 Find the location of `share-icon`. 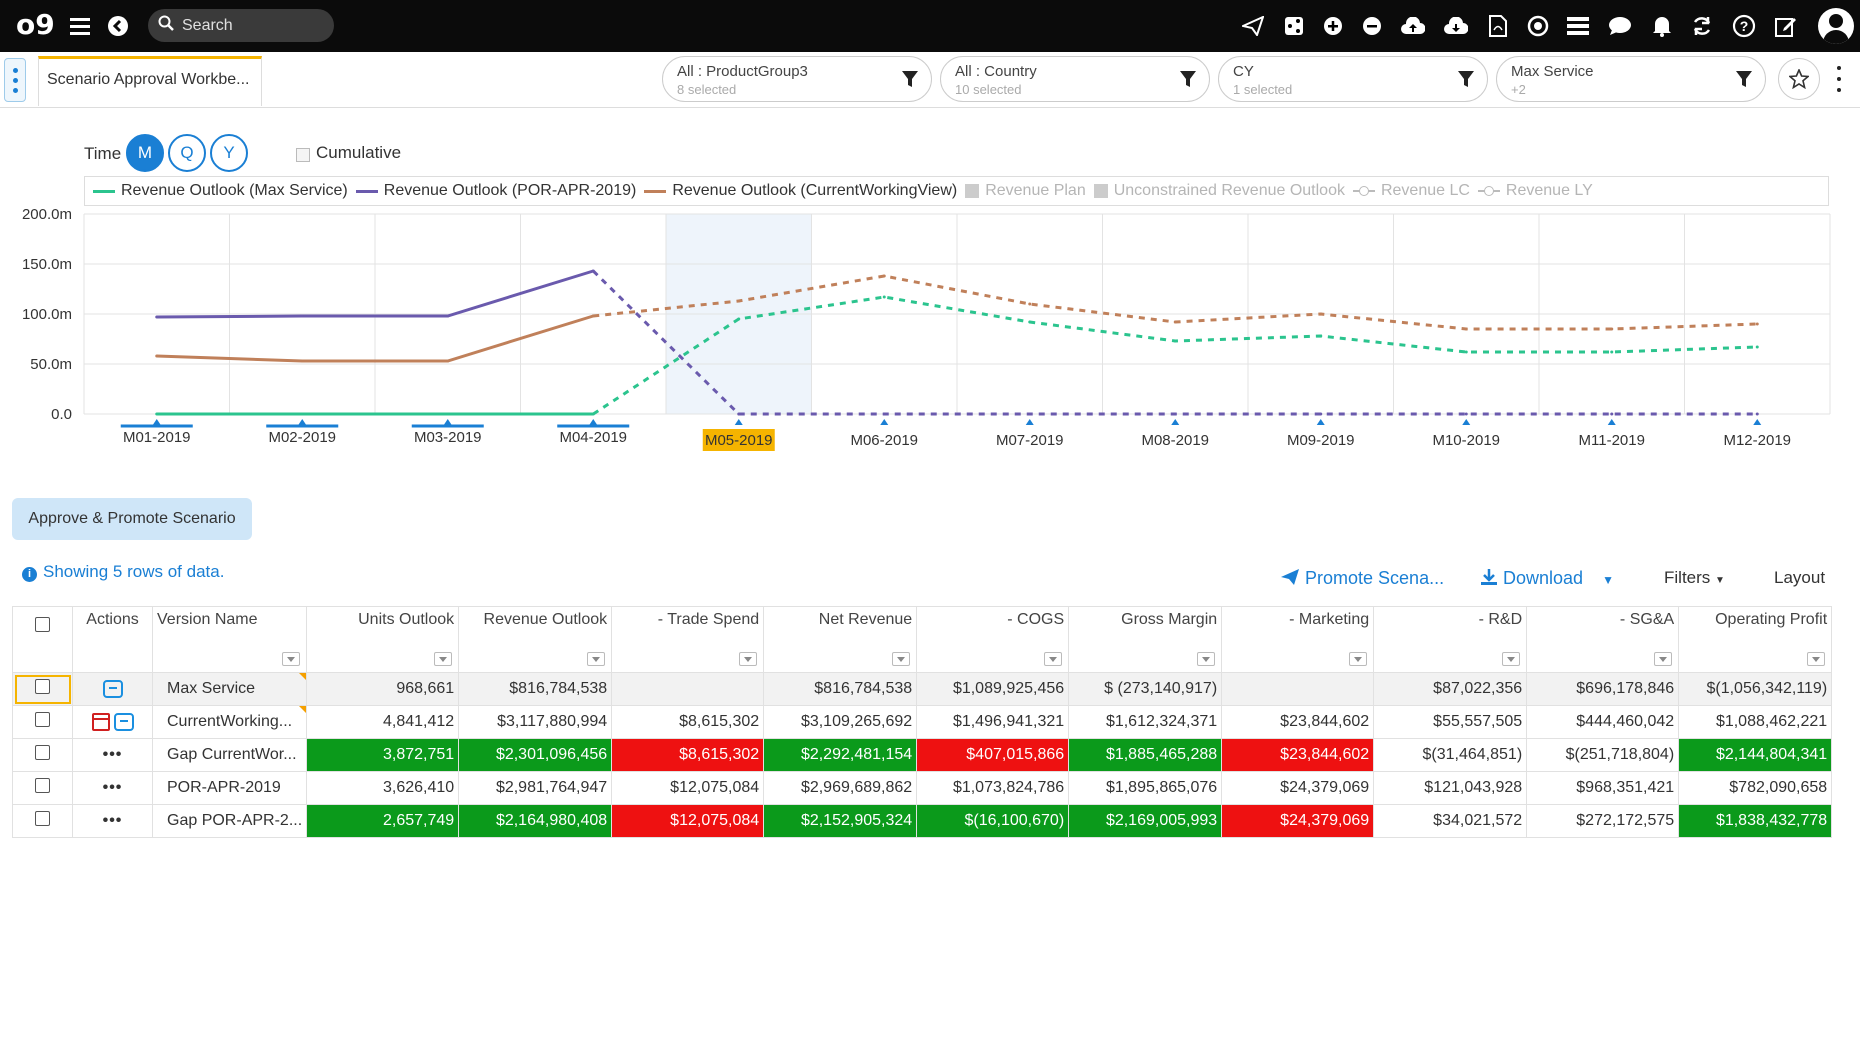

share-icon is located at coordinates (1294, 26).